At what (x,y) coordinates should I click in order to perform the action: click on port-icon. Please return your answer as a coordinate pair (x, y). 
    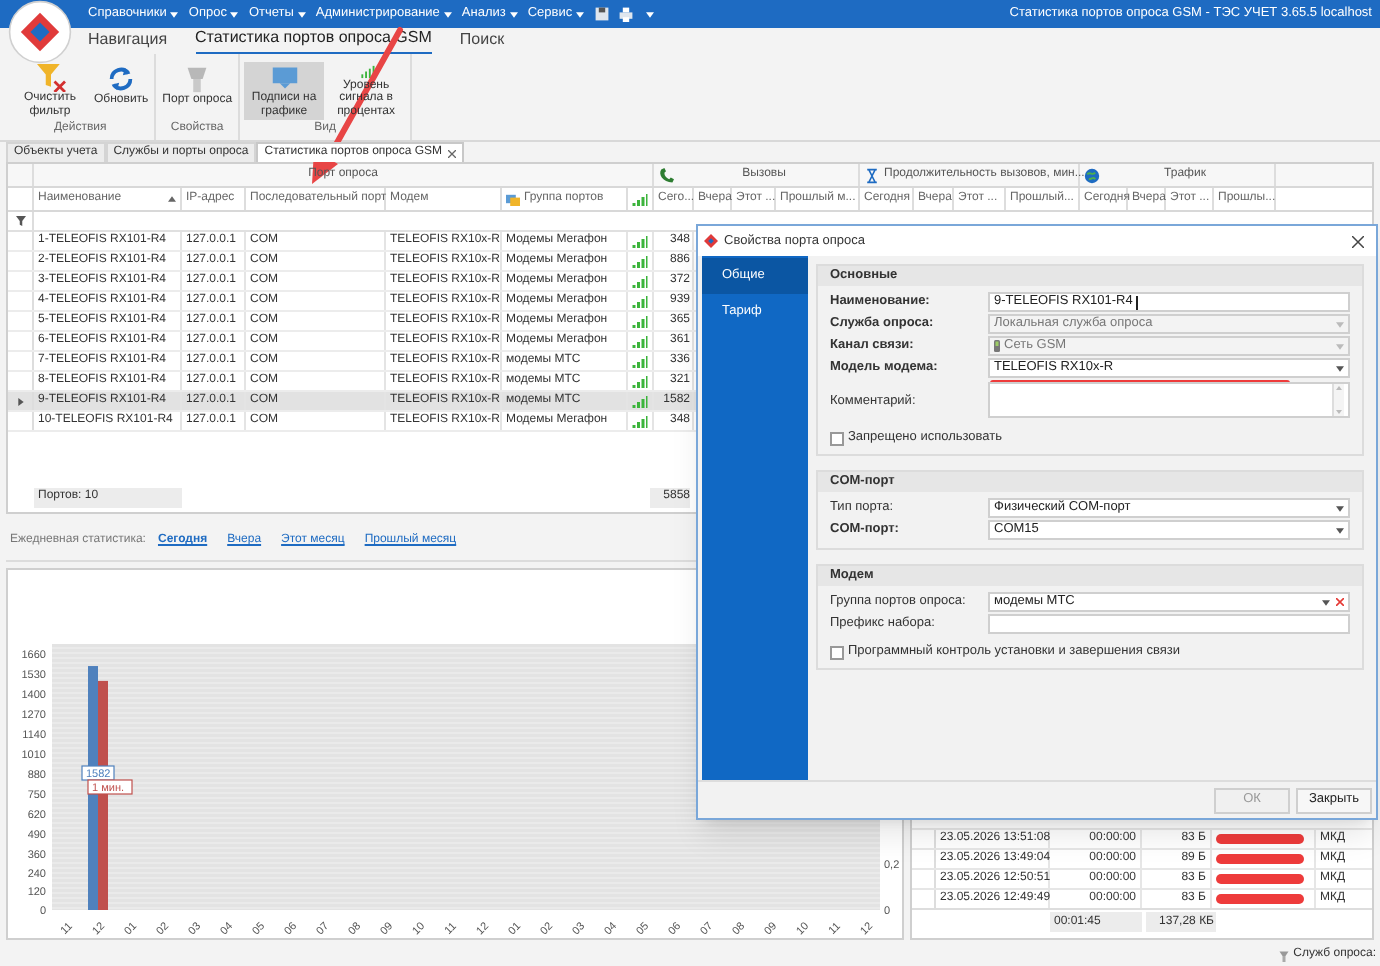
    Looking at the image, I should click on (1283, 955).